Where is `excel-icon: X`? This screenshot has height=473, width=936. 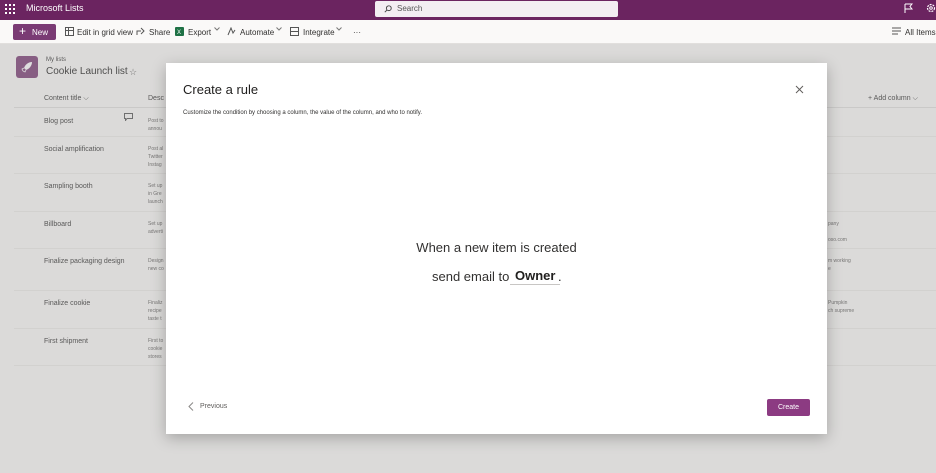
excel-icon: X is located at coordinates (179, 31).